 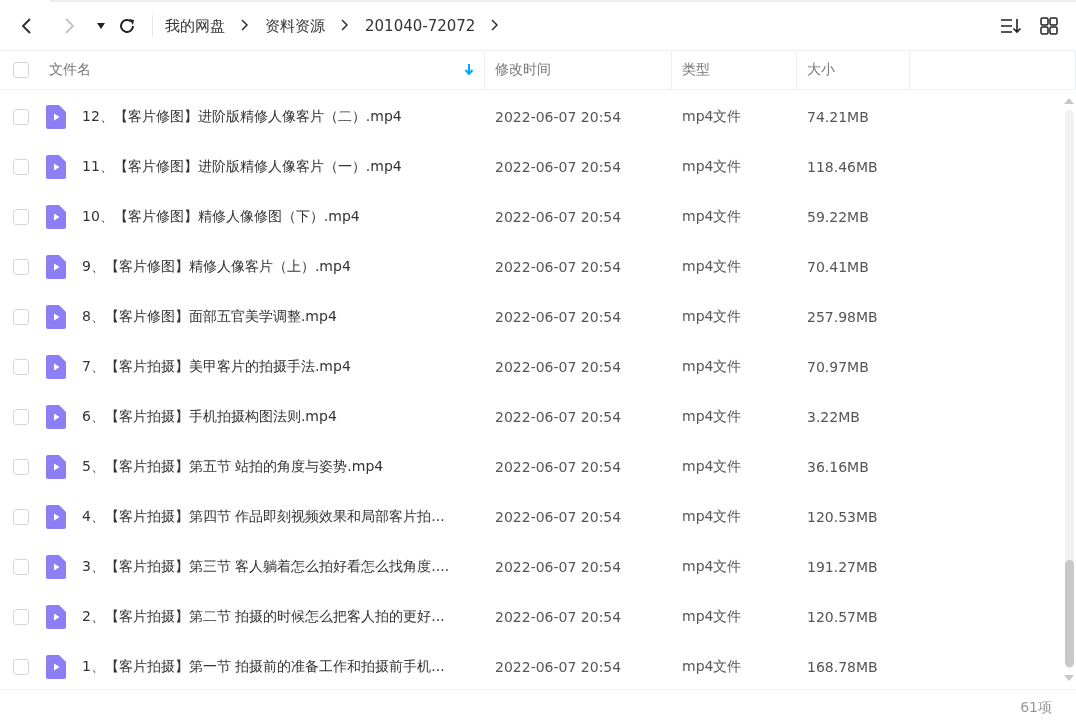 I want to click on file-size: 36.16MB, so click(x=838, y=467).